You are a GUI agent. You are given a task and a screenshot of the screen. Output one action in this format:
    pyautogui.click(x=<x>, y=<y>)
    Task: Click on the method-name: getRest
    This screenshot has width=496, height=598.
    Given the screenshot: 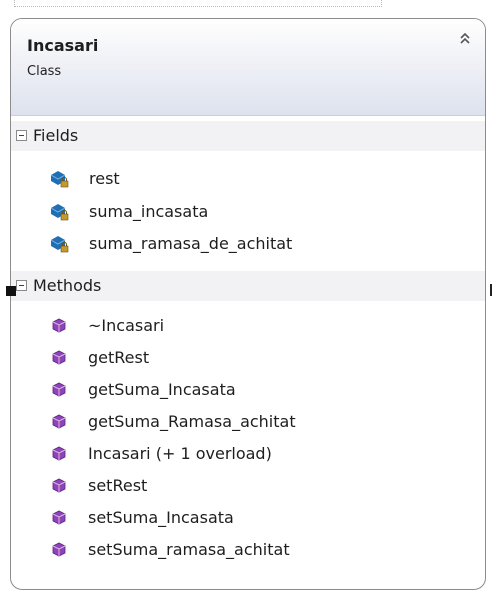 What is the action you would take?
    pyautogui.click(x=119, y=357)
    